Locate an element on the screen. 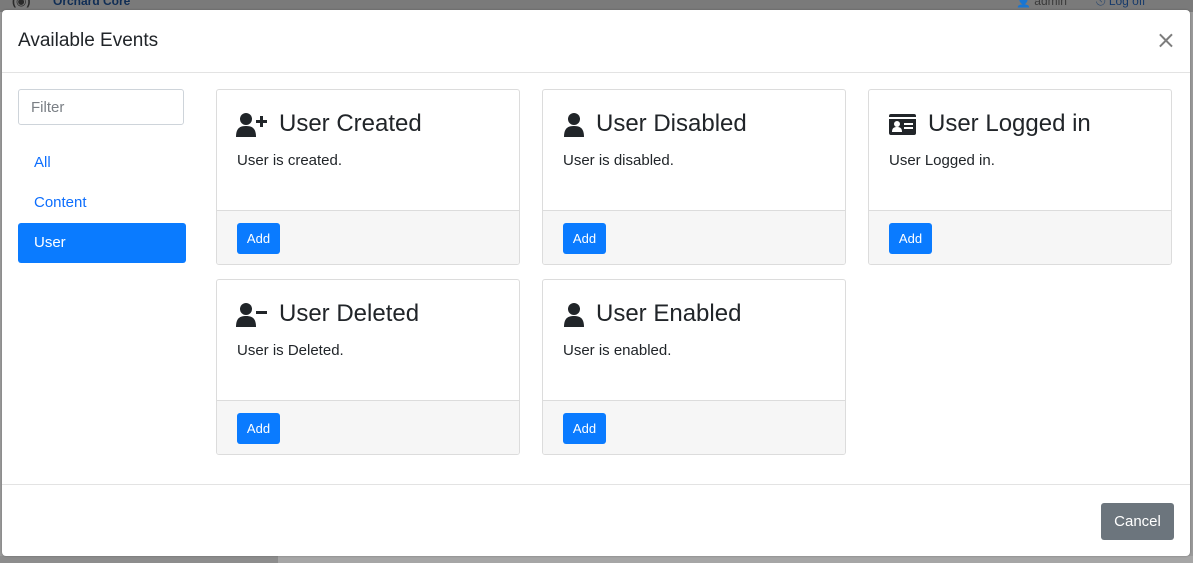 Image resolution: width=1193 pixels, height=563 pixels. user-name: admin is located at coordinates (1050, 4).